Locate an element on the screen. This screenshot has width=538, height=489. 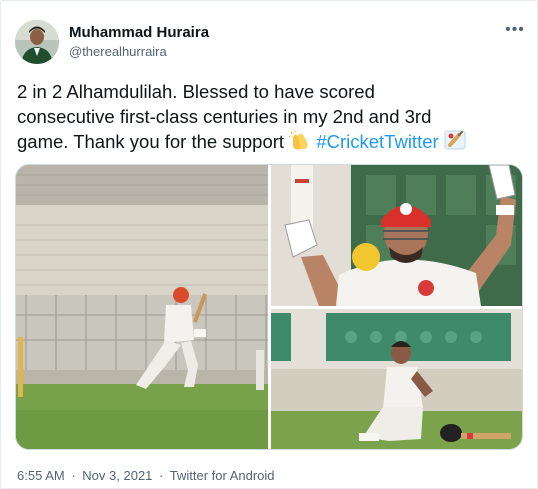
tweet-time: 6:55 AM is located at coordinates (41, 475).